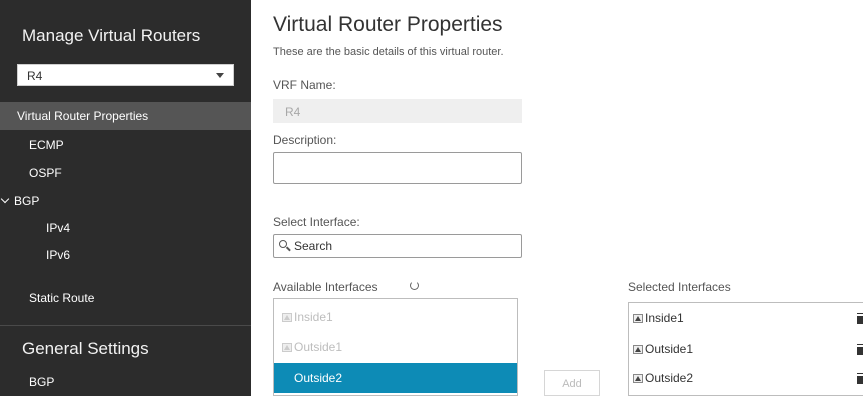  I want to click on vrf-name-field: R4, so click(397, 111).